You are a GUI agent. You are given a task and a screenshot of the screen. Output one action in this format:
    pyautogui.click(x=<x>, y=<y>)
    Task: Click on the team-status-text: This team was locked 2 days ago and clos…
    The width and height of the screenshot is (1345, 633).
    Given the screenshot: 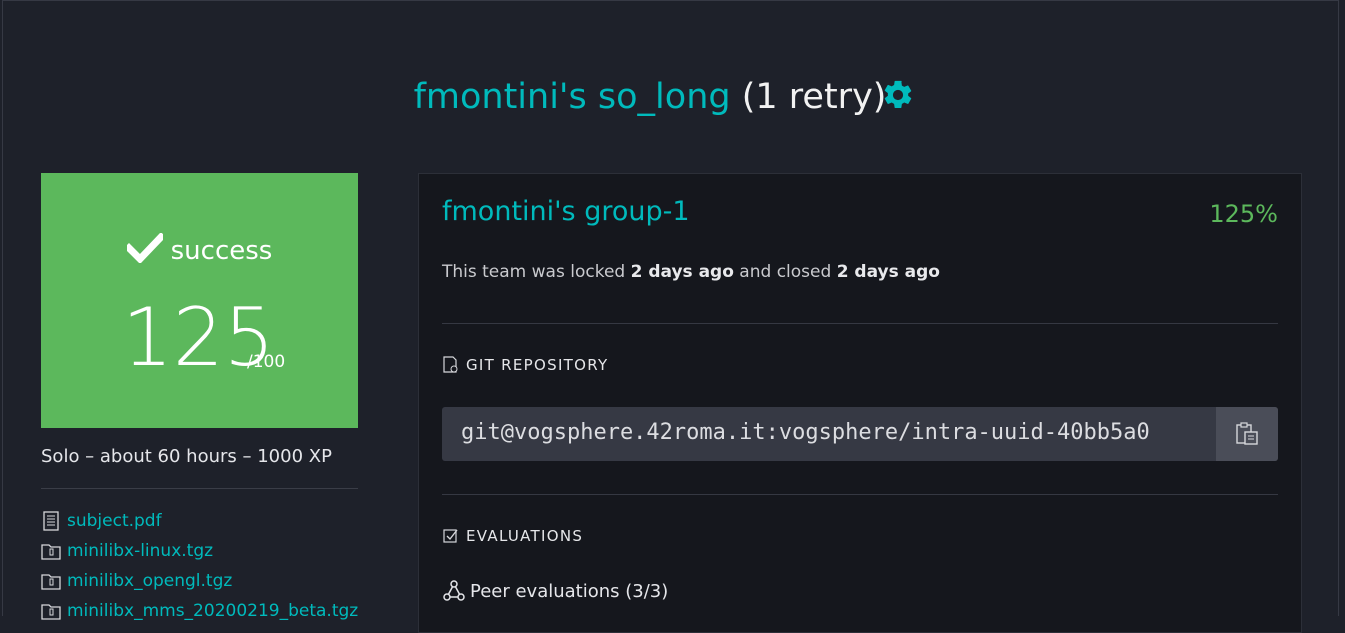 What is the action you would take?
    pyautogui.click(x=691, y=272)
    